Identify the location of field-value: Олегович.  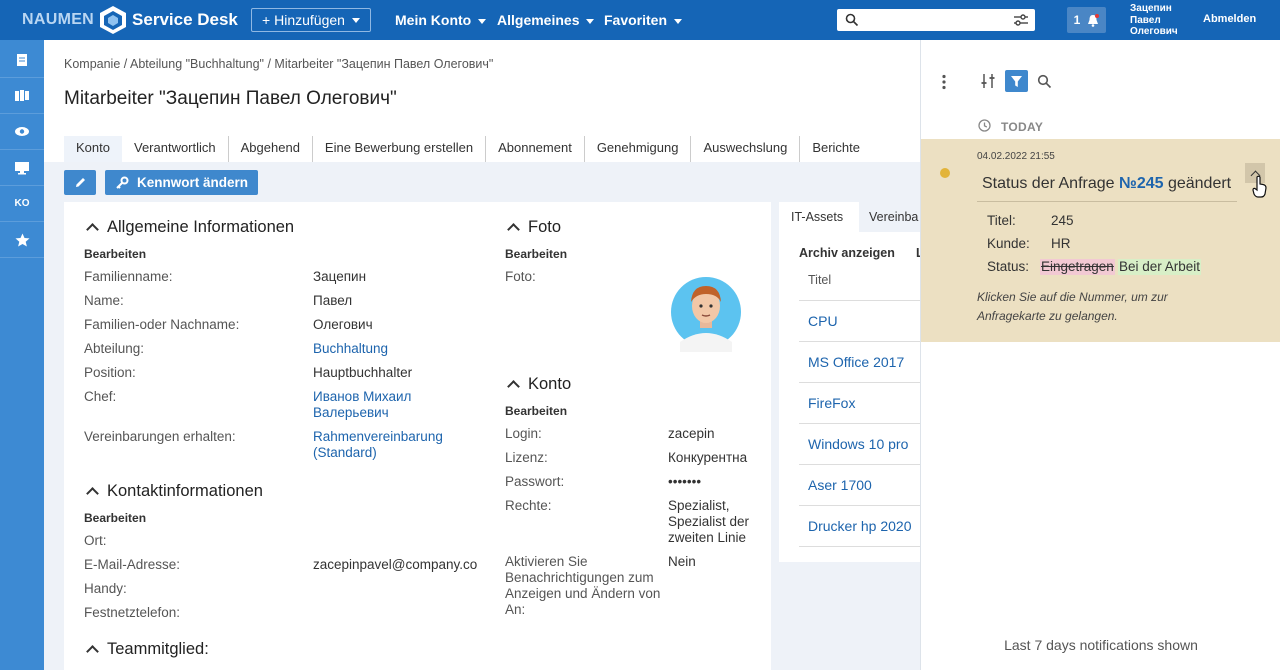
(343, 324).